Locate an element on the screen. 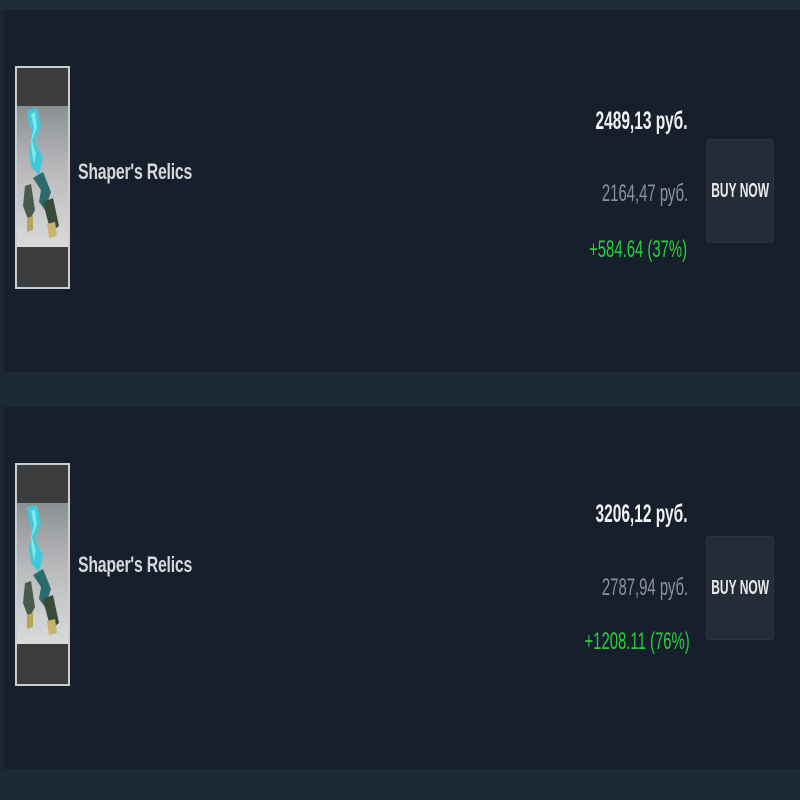  current-price: 2489,13 руб. is located at coordinates (641, 121).